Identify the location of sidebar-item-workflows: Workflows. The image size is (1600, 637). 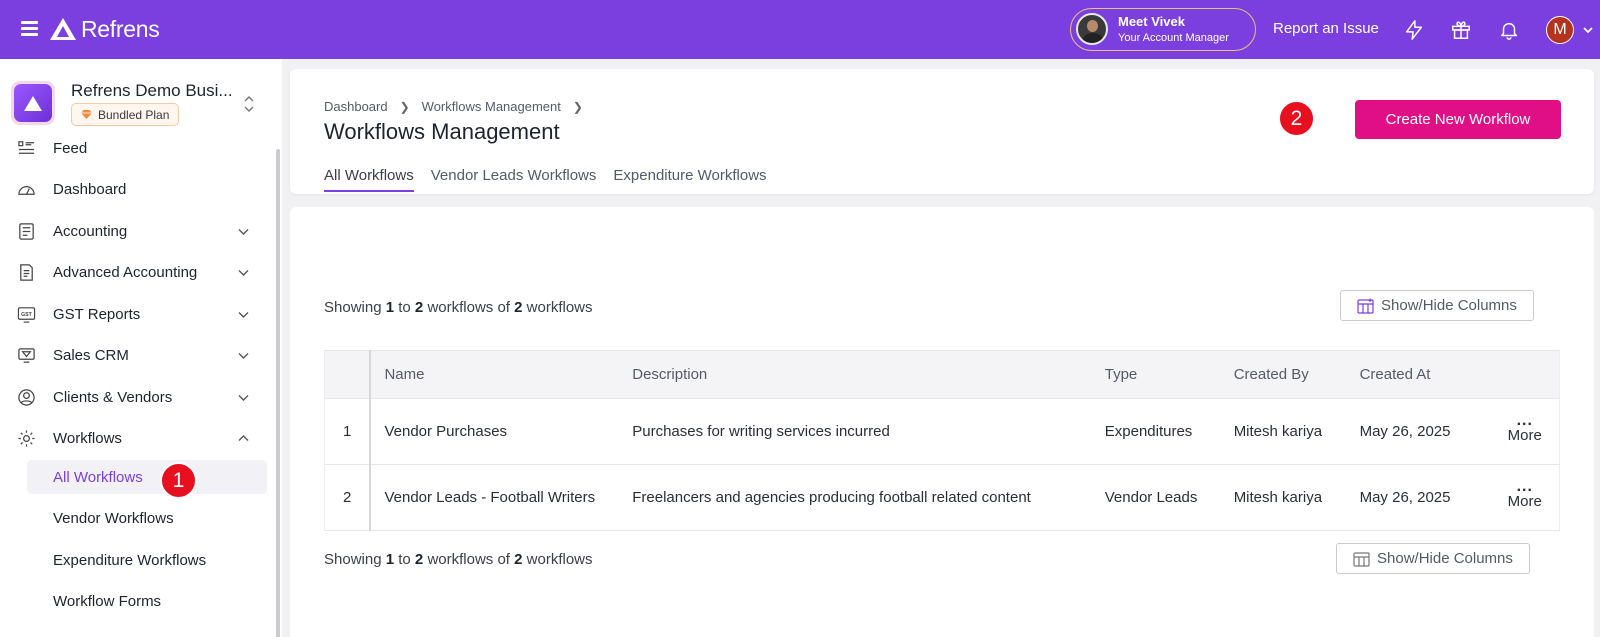
(135, 438).